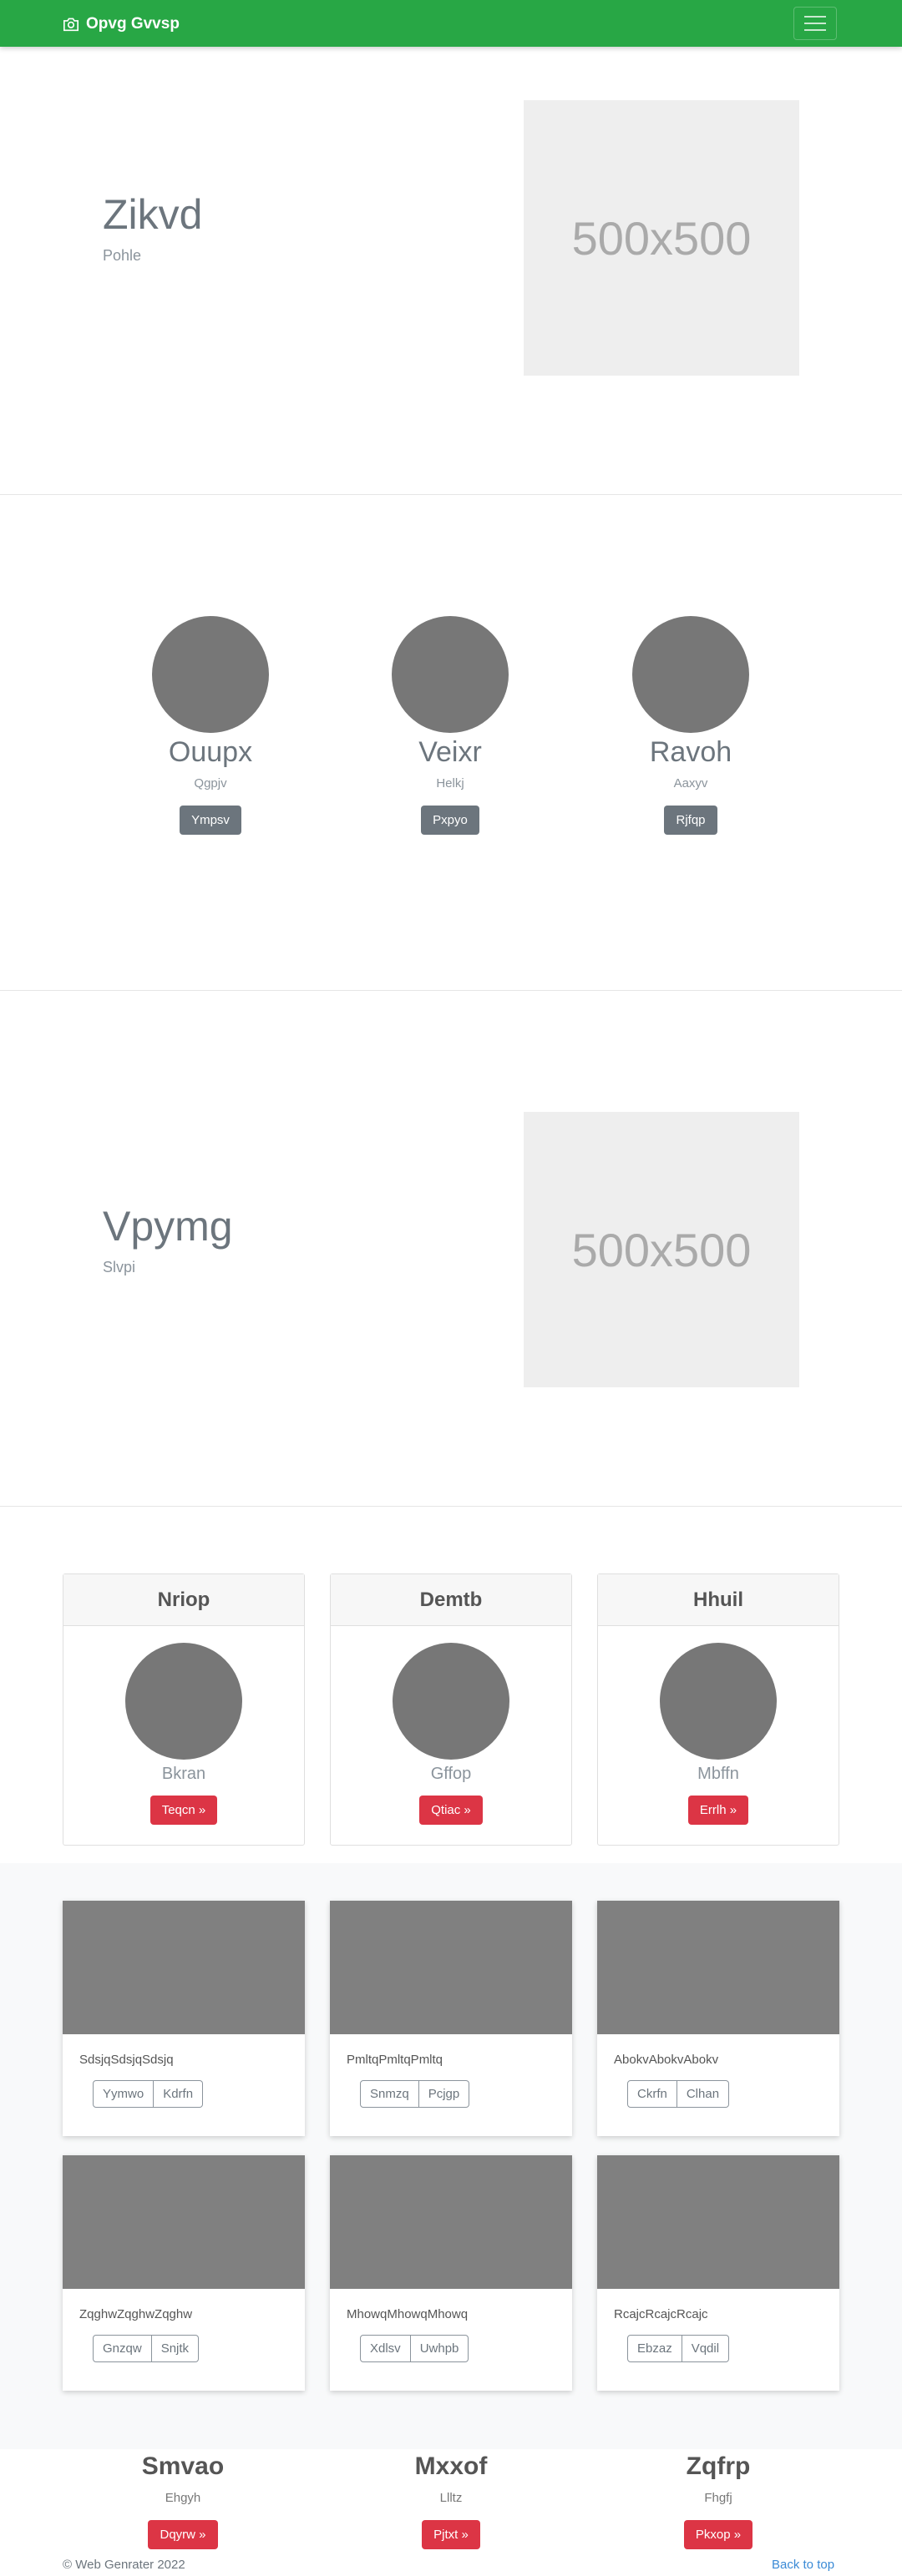 The image size is (902, 2576). What do you see at coordinates (119, 1267) in the screenshot?
I see `hero-subtitle: Slvpi` at bounding box center [119, 1267].